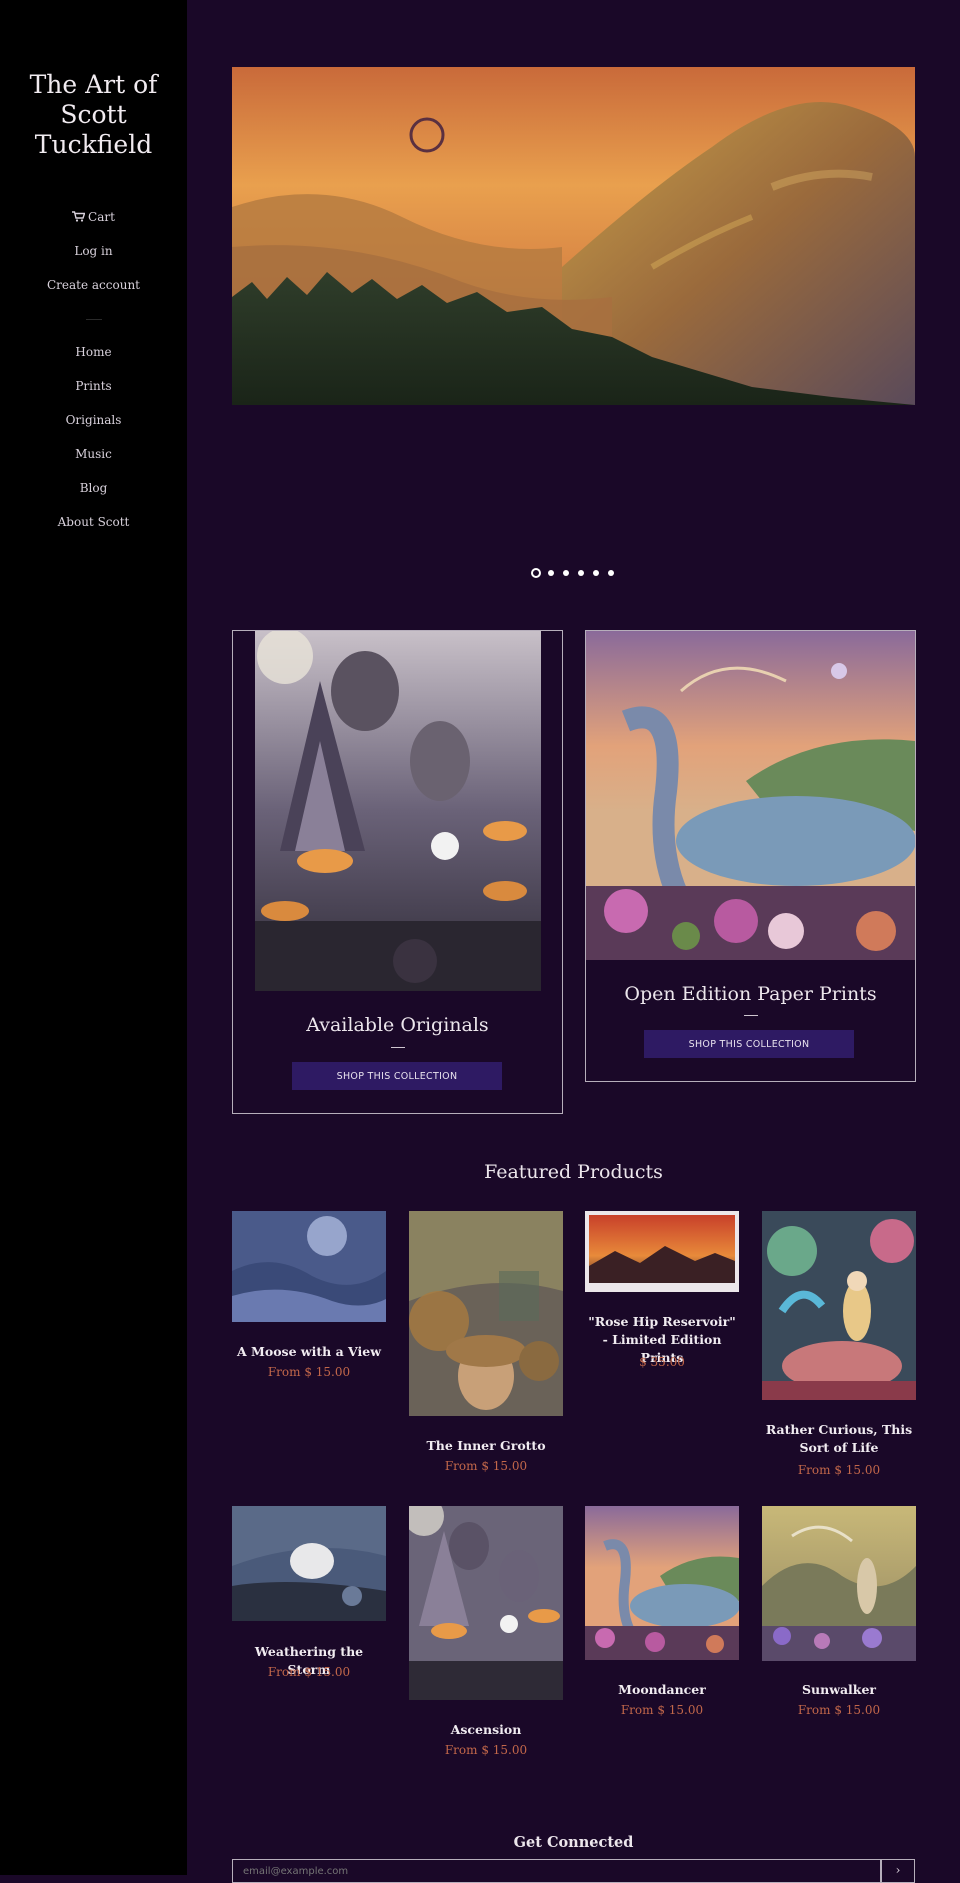 The height and width of the screenshot is (1883, 960). What do you see at coordinates (398, 811) in the screenshot?
I see `collection-image-originals` at bounding box center [398, 811].